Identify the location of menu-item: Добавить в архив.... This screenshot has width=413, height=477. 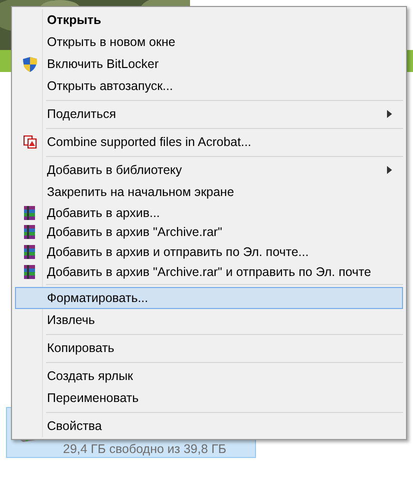
(209, 213).